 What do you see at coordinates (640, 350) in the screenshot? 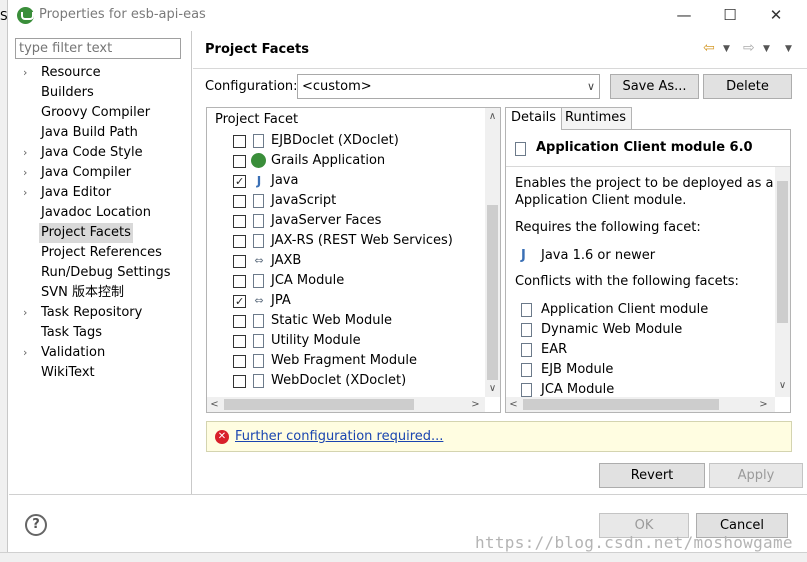
I see `conflict-item: EAR` at bounding box center [640, 350].